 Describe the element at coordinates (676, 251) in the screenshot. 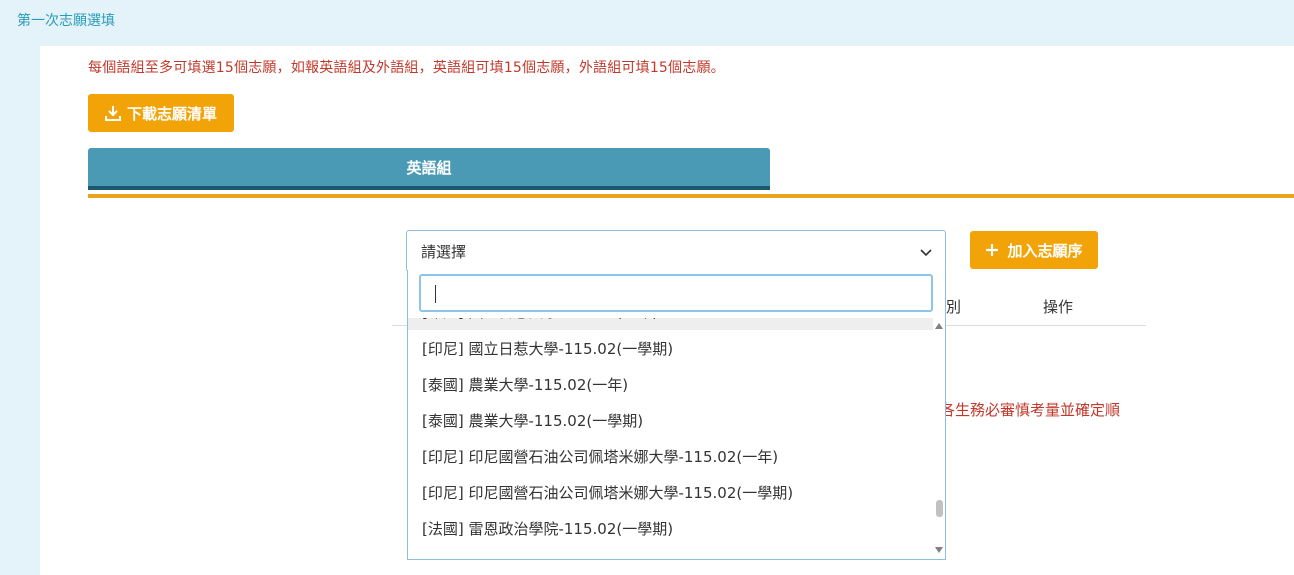

I see `school-select: 請選擇` at that location.